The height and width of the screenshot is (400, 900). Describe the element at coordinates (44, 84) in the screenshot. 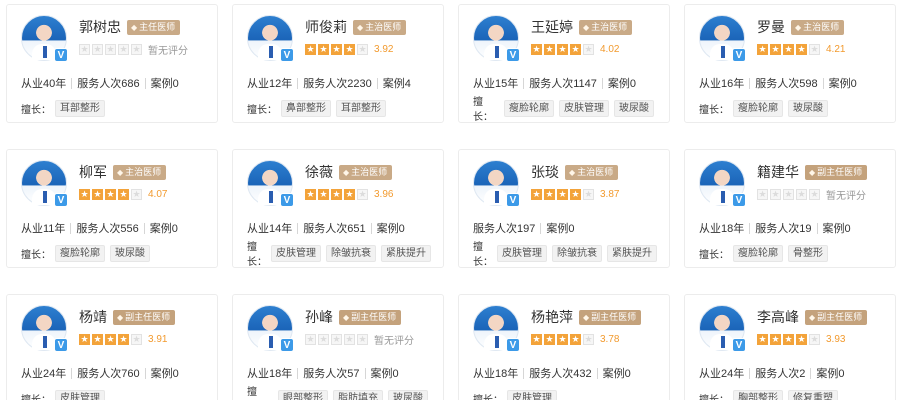

I see `doctor-stat: 从业40年` at that location.